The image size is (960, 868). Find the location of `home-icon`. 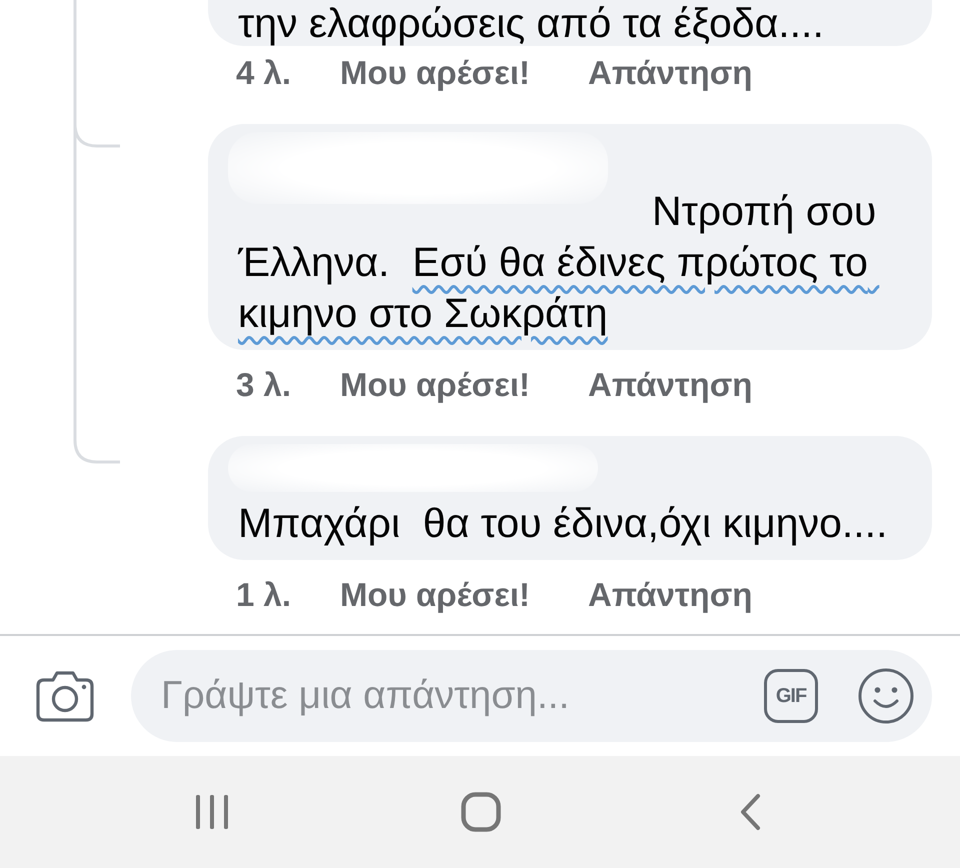

home-icon is located at coordinates (480, 812).